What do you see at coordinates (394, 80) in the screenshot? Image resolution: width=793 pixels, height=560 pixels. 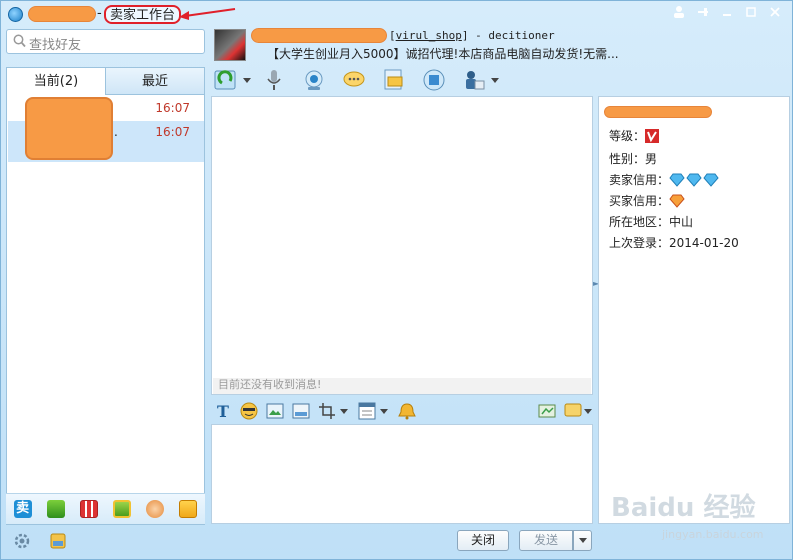 I see `mail-icon` at bounding box center [394, 80].